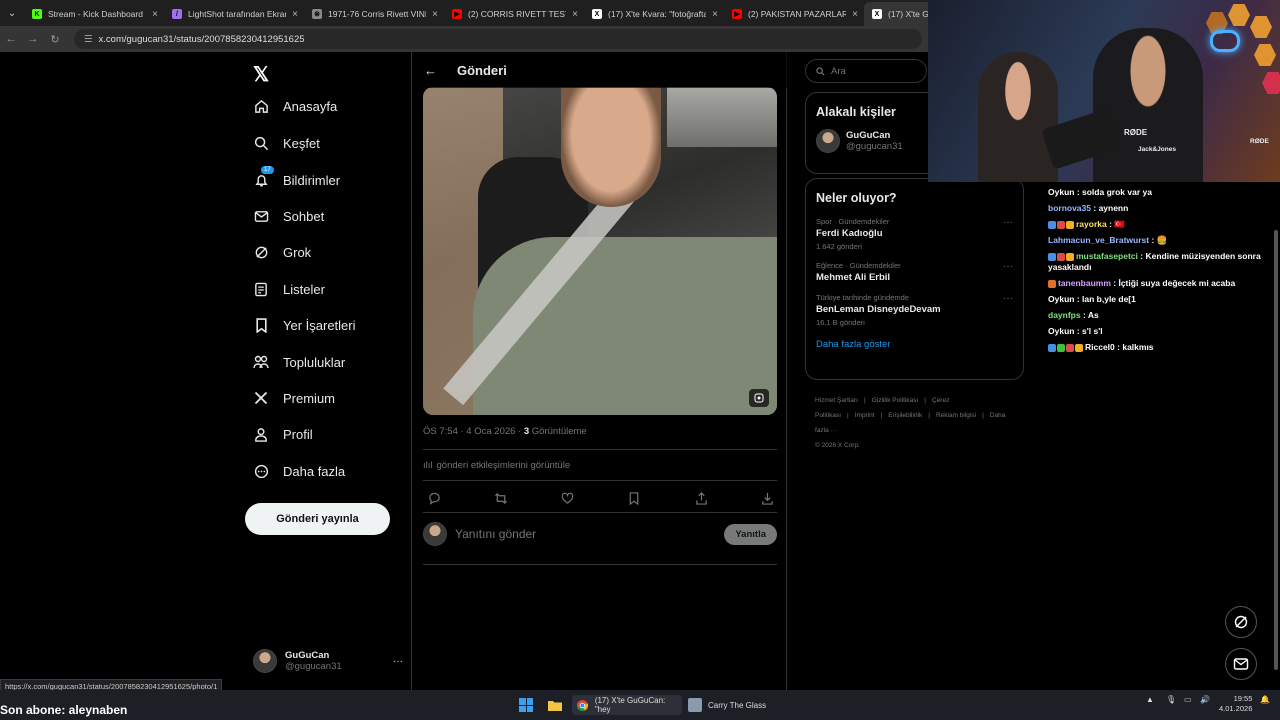  Describe the element at coordinates (611, 147) in the screenshot. I see `person-face` at that location.